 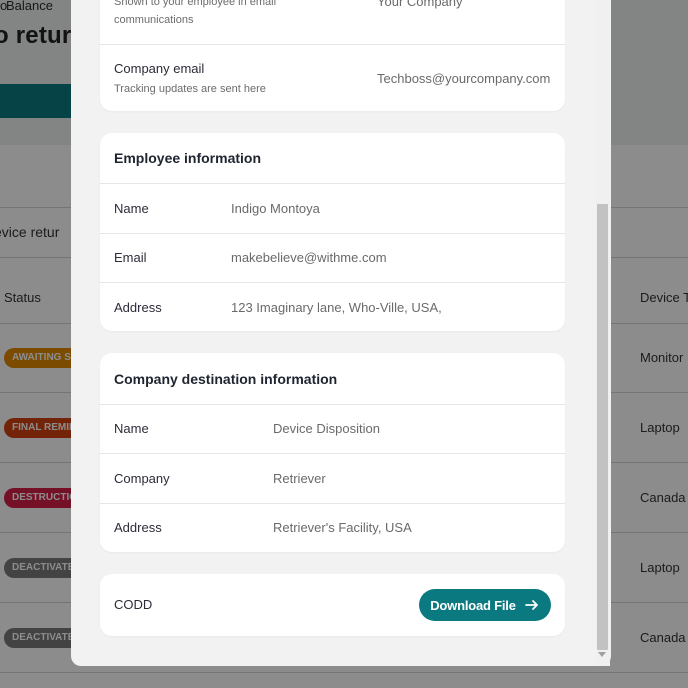 What do you see at coordinates (154, 20) in the screenshot?
I see `company-name-hint-cont: communications` at bounding box center [154, 20].